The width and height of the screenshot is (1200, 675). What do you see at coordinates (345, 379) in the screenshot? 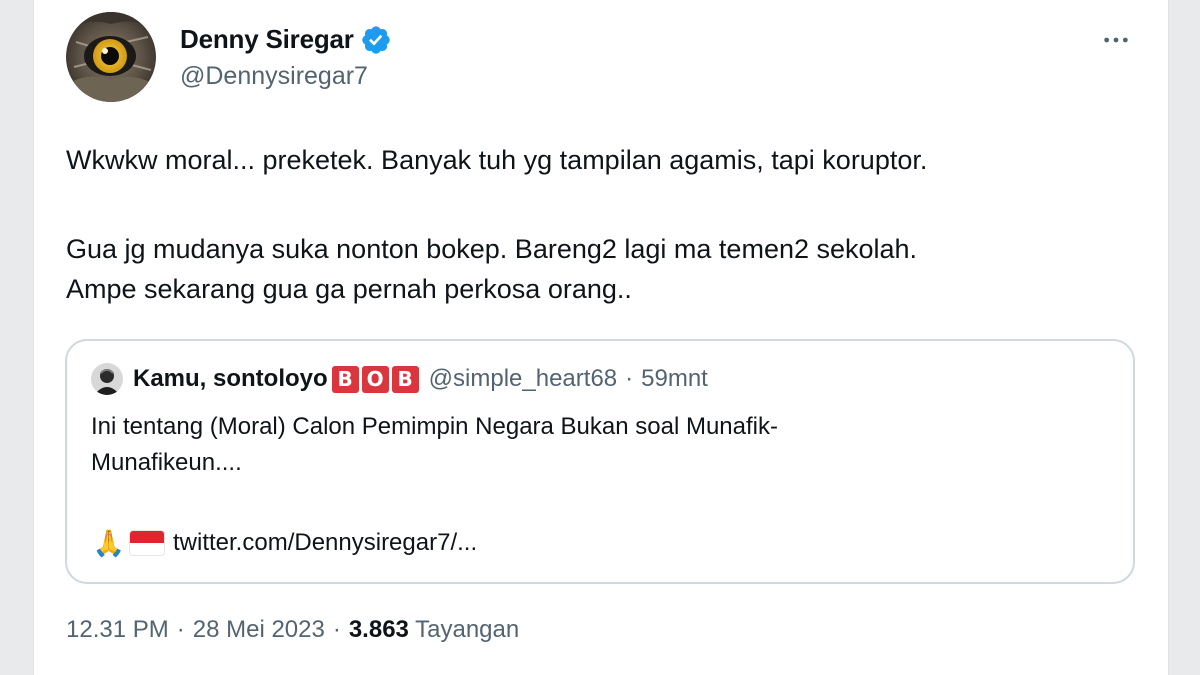
I see `bob-badge-b1: B` at bounding box center [345, 379].